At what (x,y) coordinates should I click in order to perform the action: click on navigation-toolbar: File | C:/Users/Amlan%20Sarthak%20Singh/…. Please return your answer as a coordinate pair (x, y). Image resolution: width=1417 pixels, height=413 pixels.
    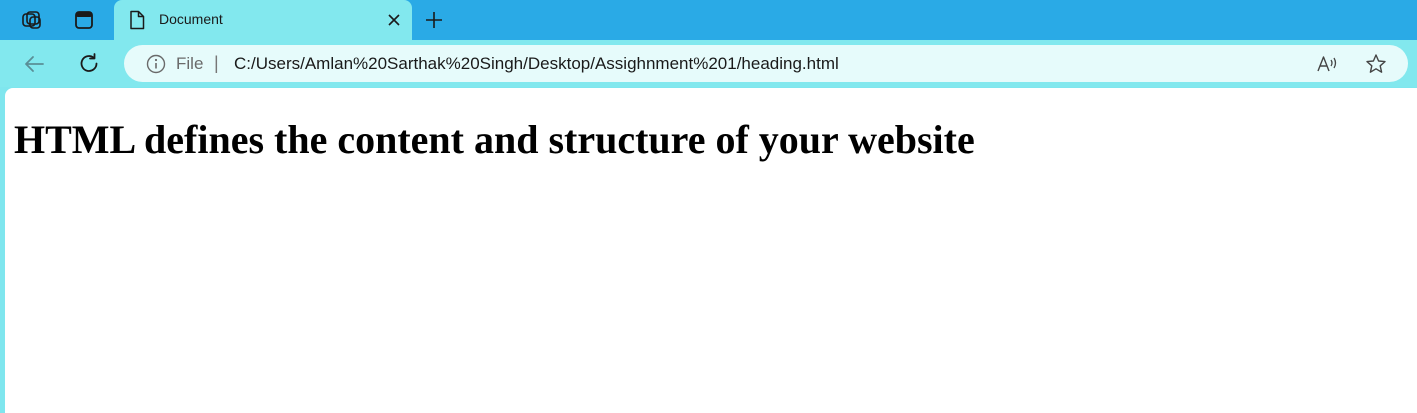
    Looking at the image, I should click on (708, 63).